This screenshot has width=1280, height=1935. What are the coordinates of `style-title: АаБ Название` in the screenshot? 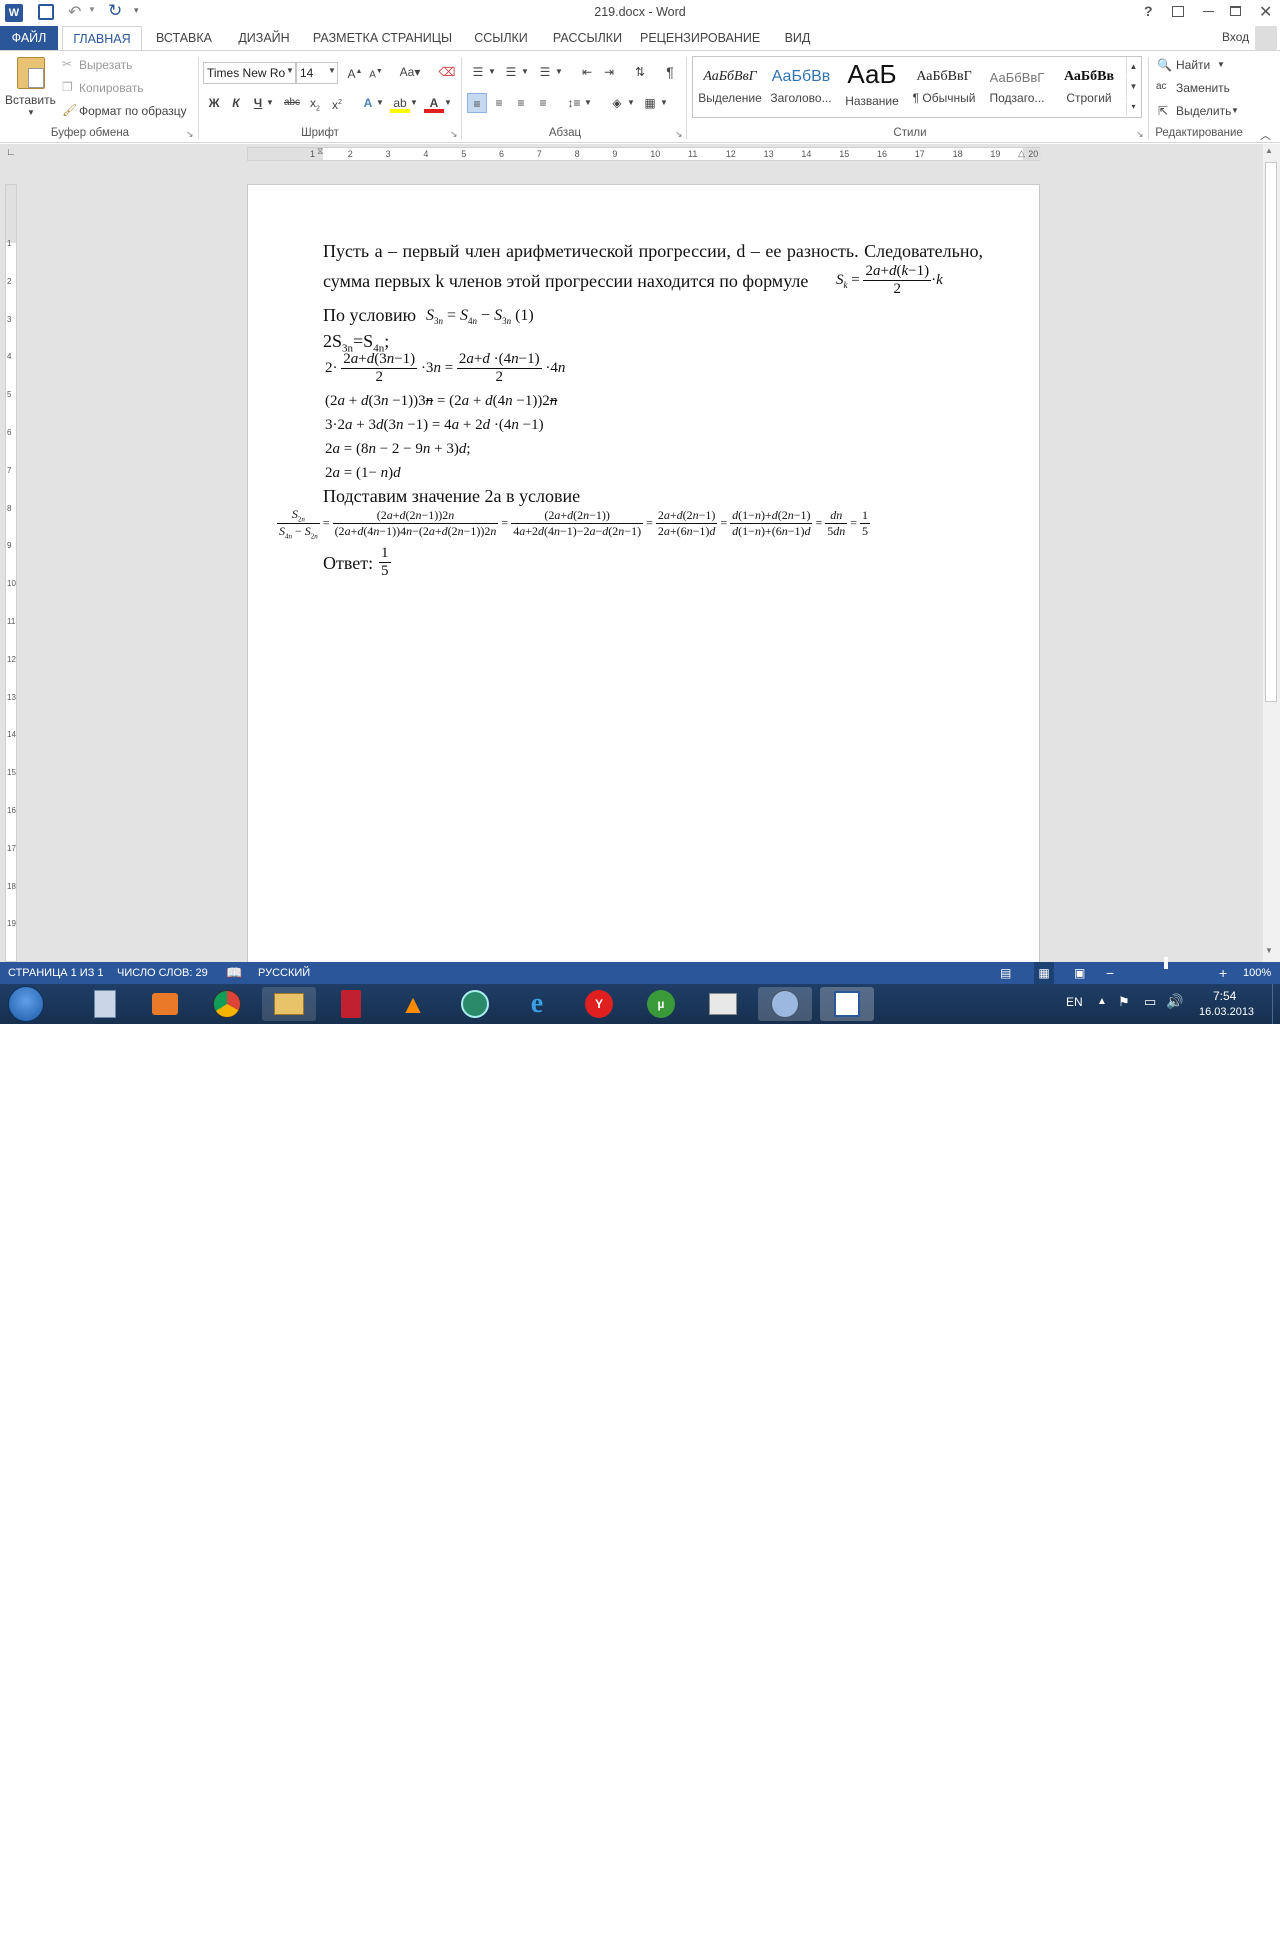 It's located at (872, 87).